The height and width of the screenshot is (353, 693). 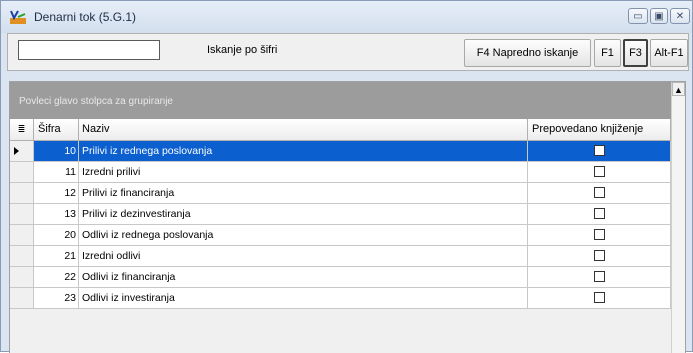 I want to click on cell-code: 23, so click(x=56, y=298).